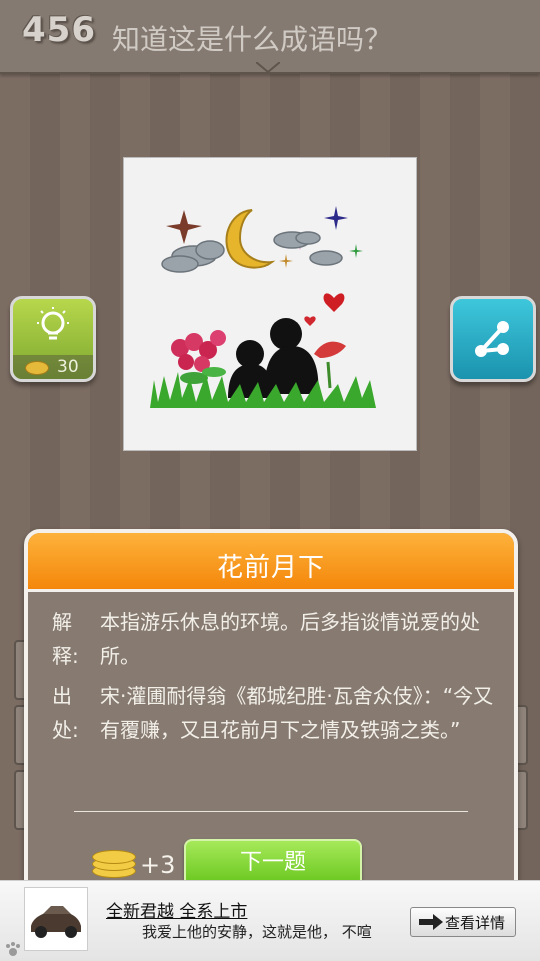 The height and width of the screenshot is (961, 540). I want to click on share-icon, so click(492, 339).